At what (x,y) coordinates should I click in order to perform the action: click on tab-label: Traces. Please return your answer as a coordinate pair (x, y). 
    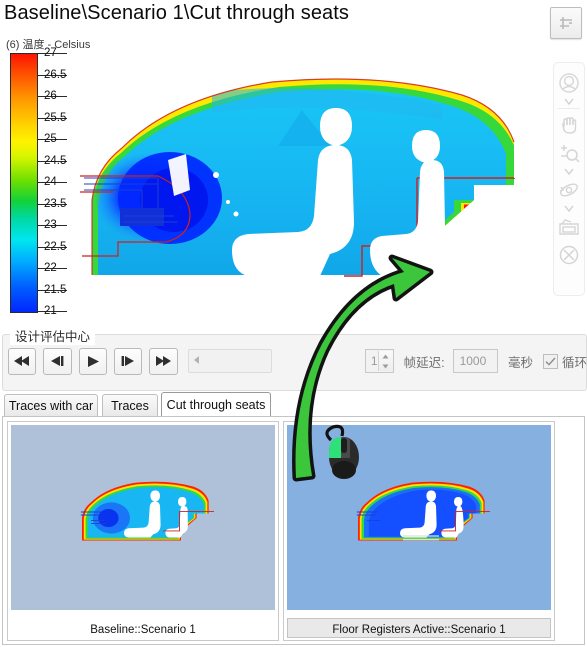
    Looking at the image, I should click on (130, 405).